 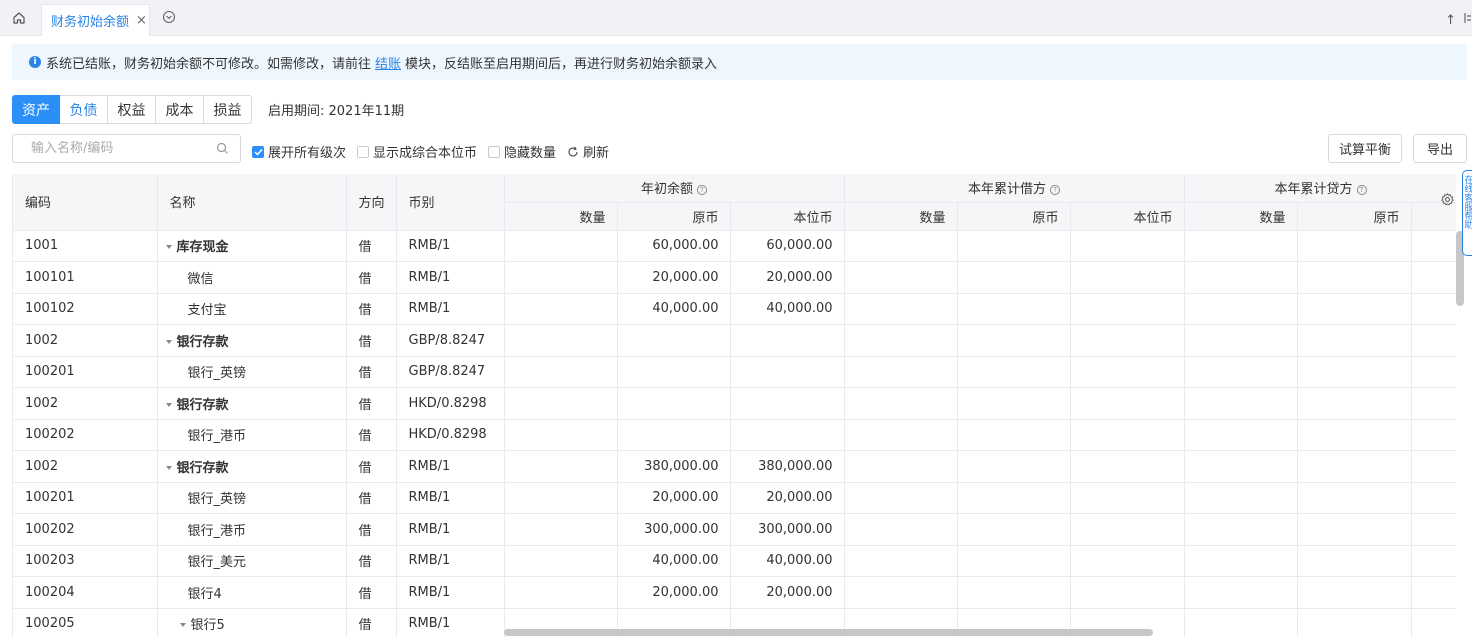 I want to click on show-local-currency-checkbox: 显示成综合本位币, so click(x=417, y=151).